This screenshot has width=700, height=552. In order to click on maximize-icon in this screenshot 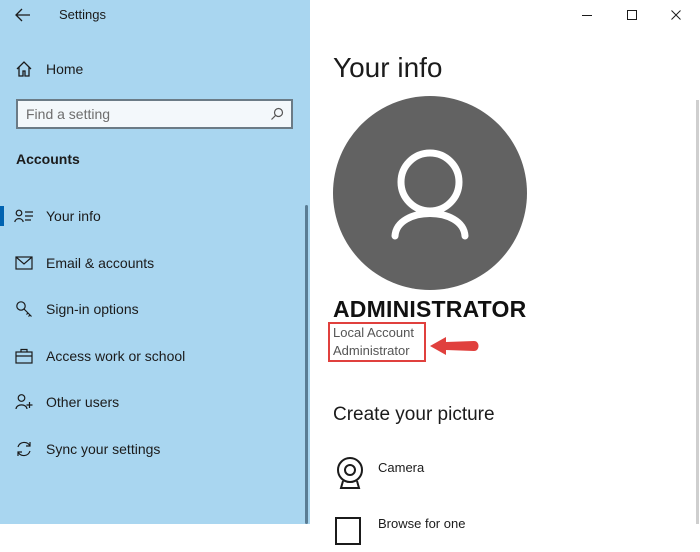, I will do `click(632, 15)`.